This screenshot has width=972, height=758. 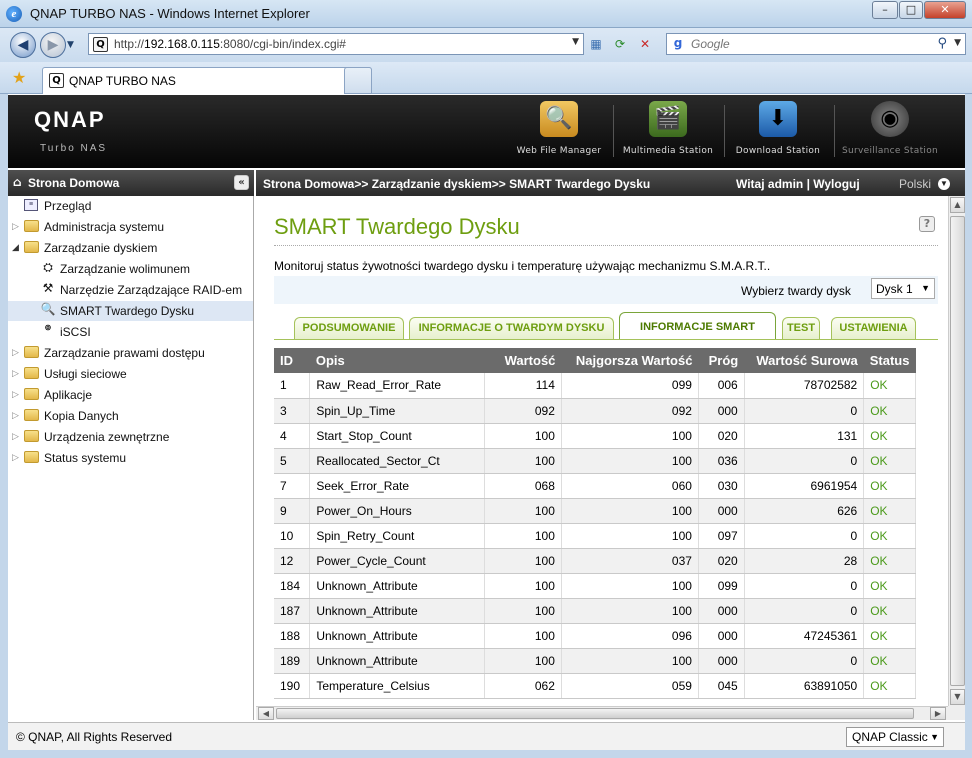 What do you see at coordinates (68, 206) in the screenshot?
I see `sidebar-item-label: Przegląd` at bounding box center [68, 206].